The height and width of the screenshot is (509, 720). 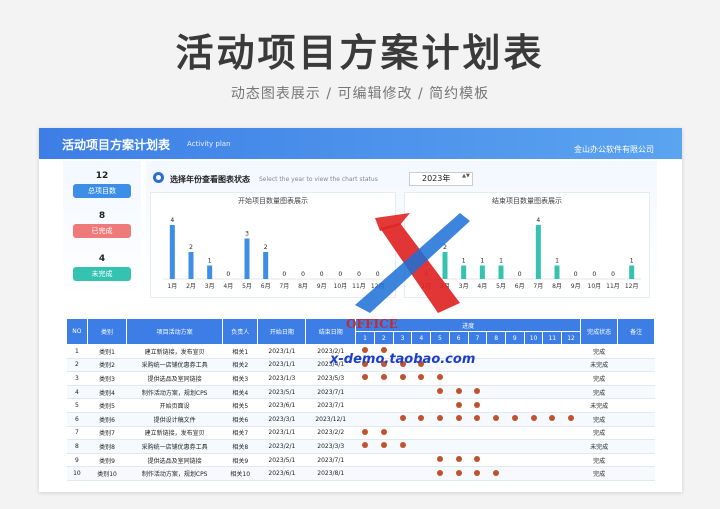 What do you see at coordinates (360, 460) in the screenshot?
I see `table-row: 9 类别9 提供选品及室同链接 相关9 2023/5/1 2023/7/1 完成` at bounding box center [360, 460].